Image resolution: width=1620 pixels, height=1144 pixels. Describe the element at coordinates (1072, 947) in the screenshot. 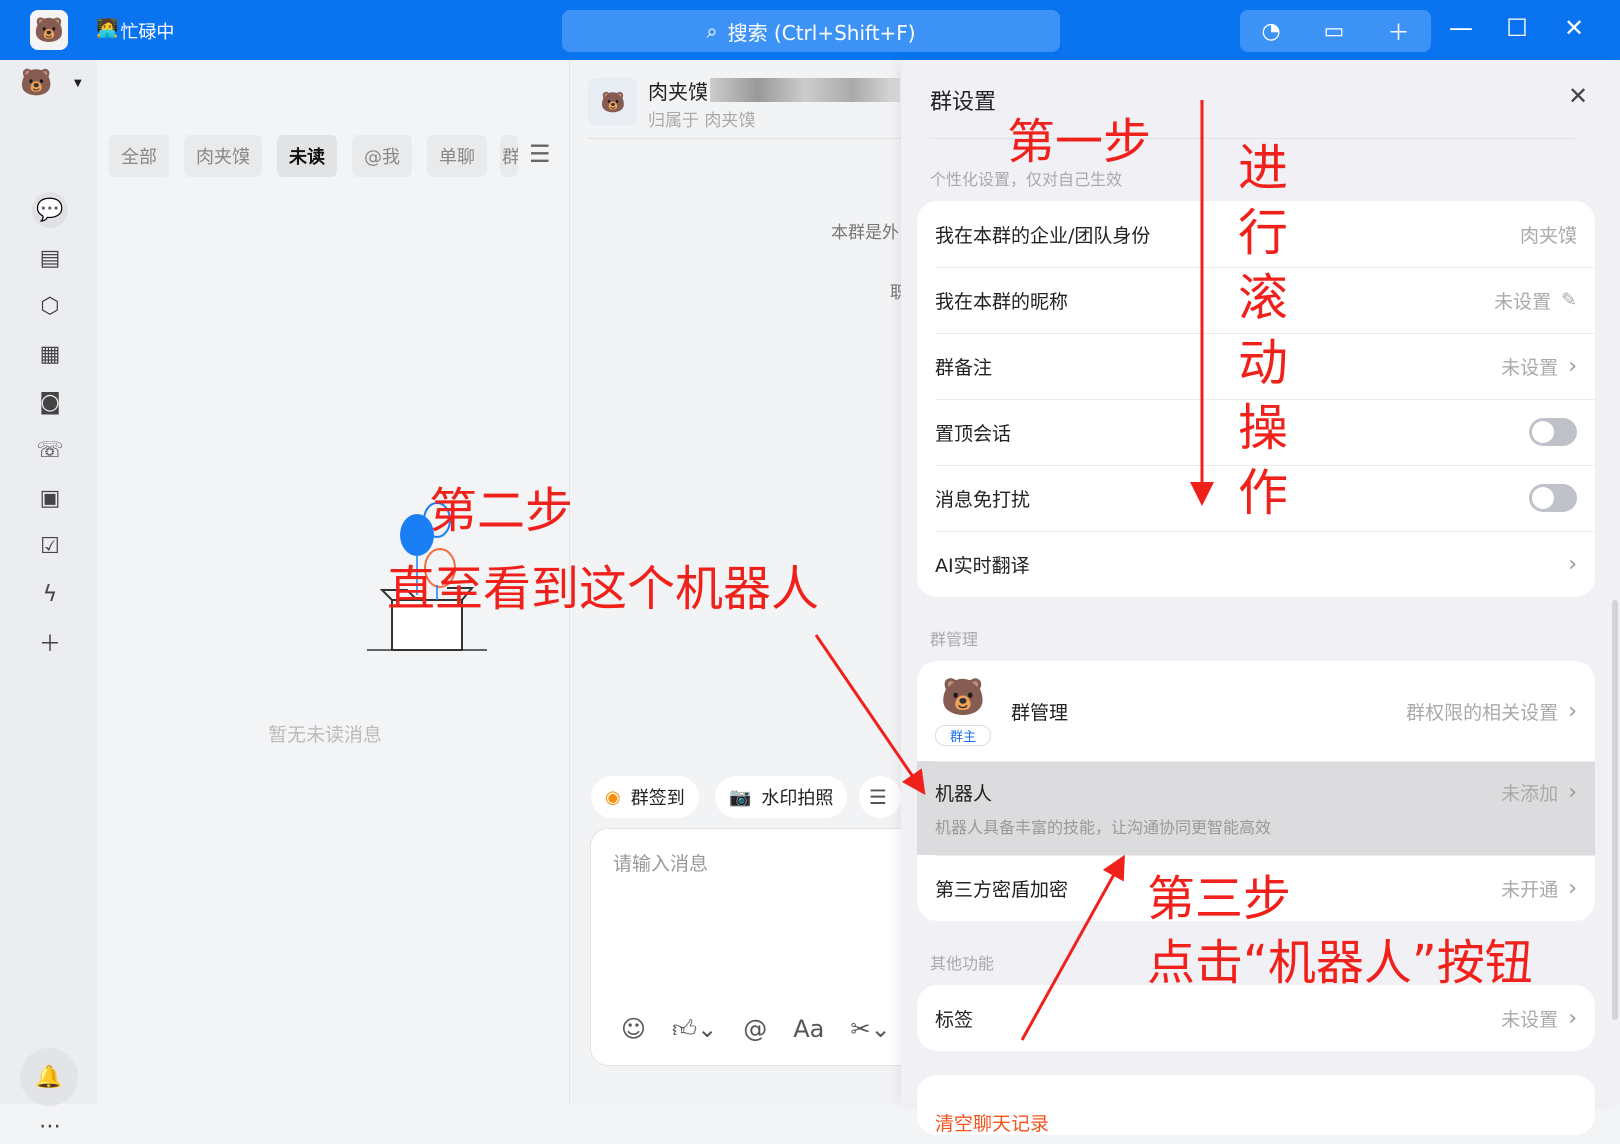

I see `step3-arrow` at that location.